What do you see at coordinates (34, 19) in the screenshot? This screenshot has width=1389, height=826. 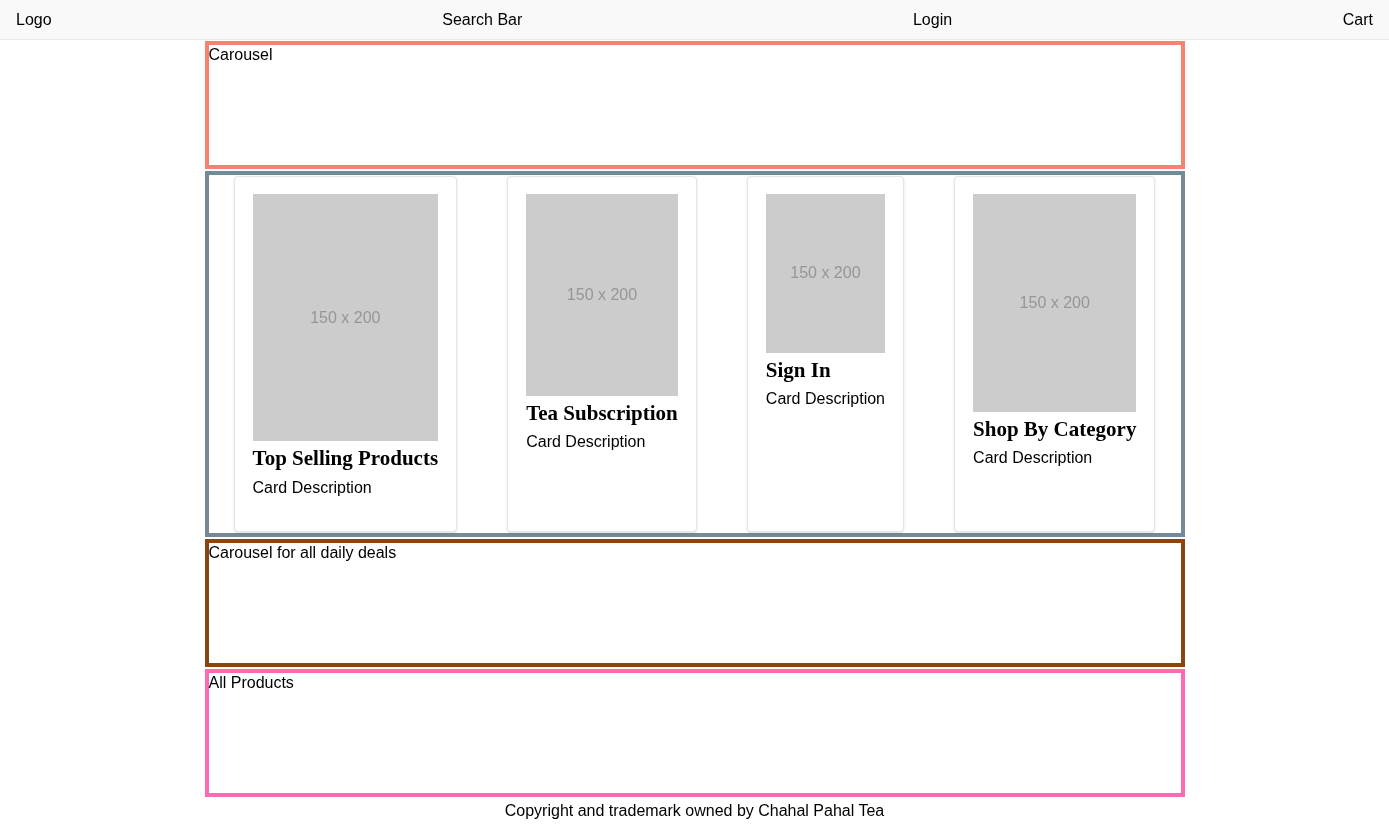 I see `nav-item: Logo` at bounding box center [34, 19].